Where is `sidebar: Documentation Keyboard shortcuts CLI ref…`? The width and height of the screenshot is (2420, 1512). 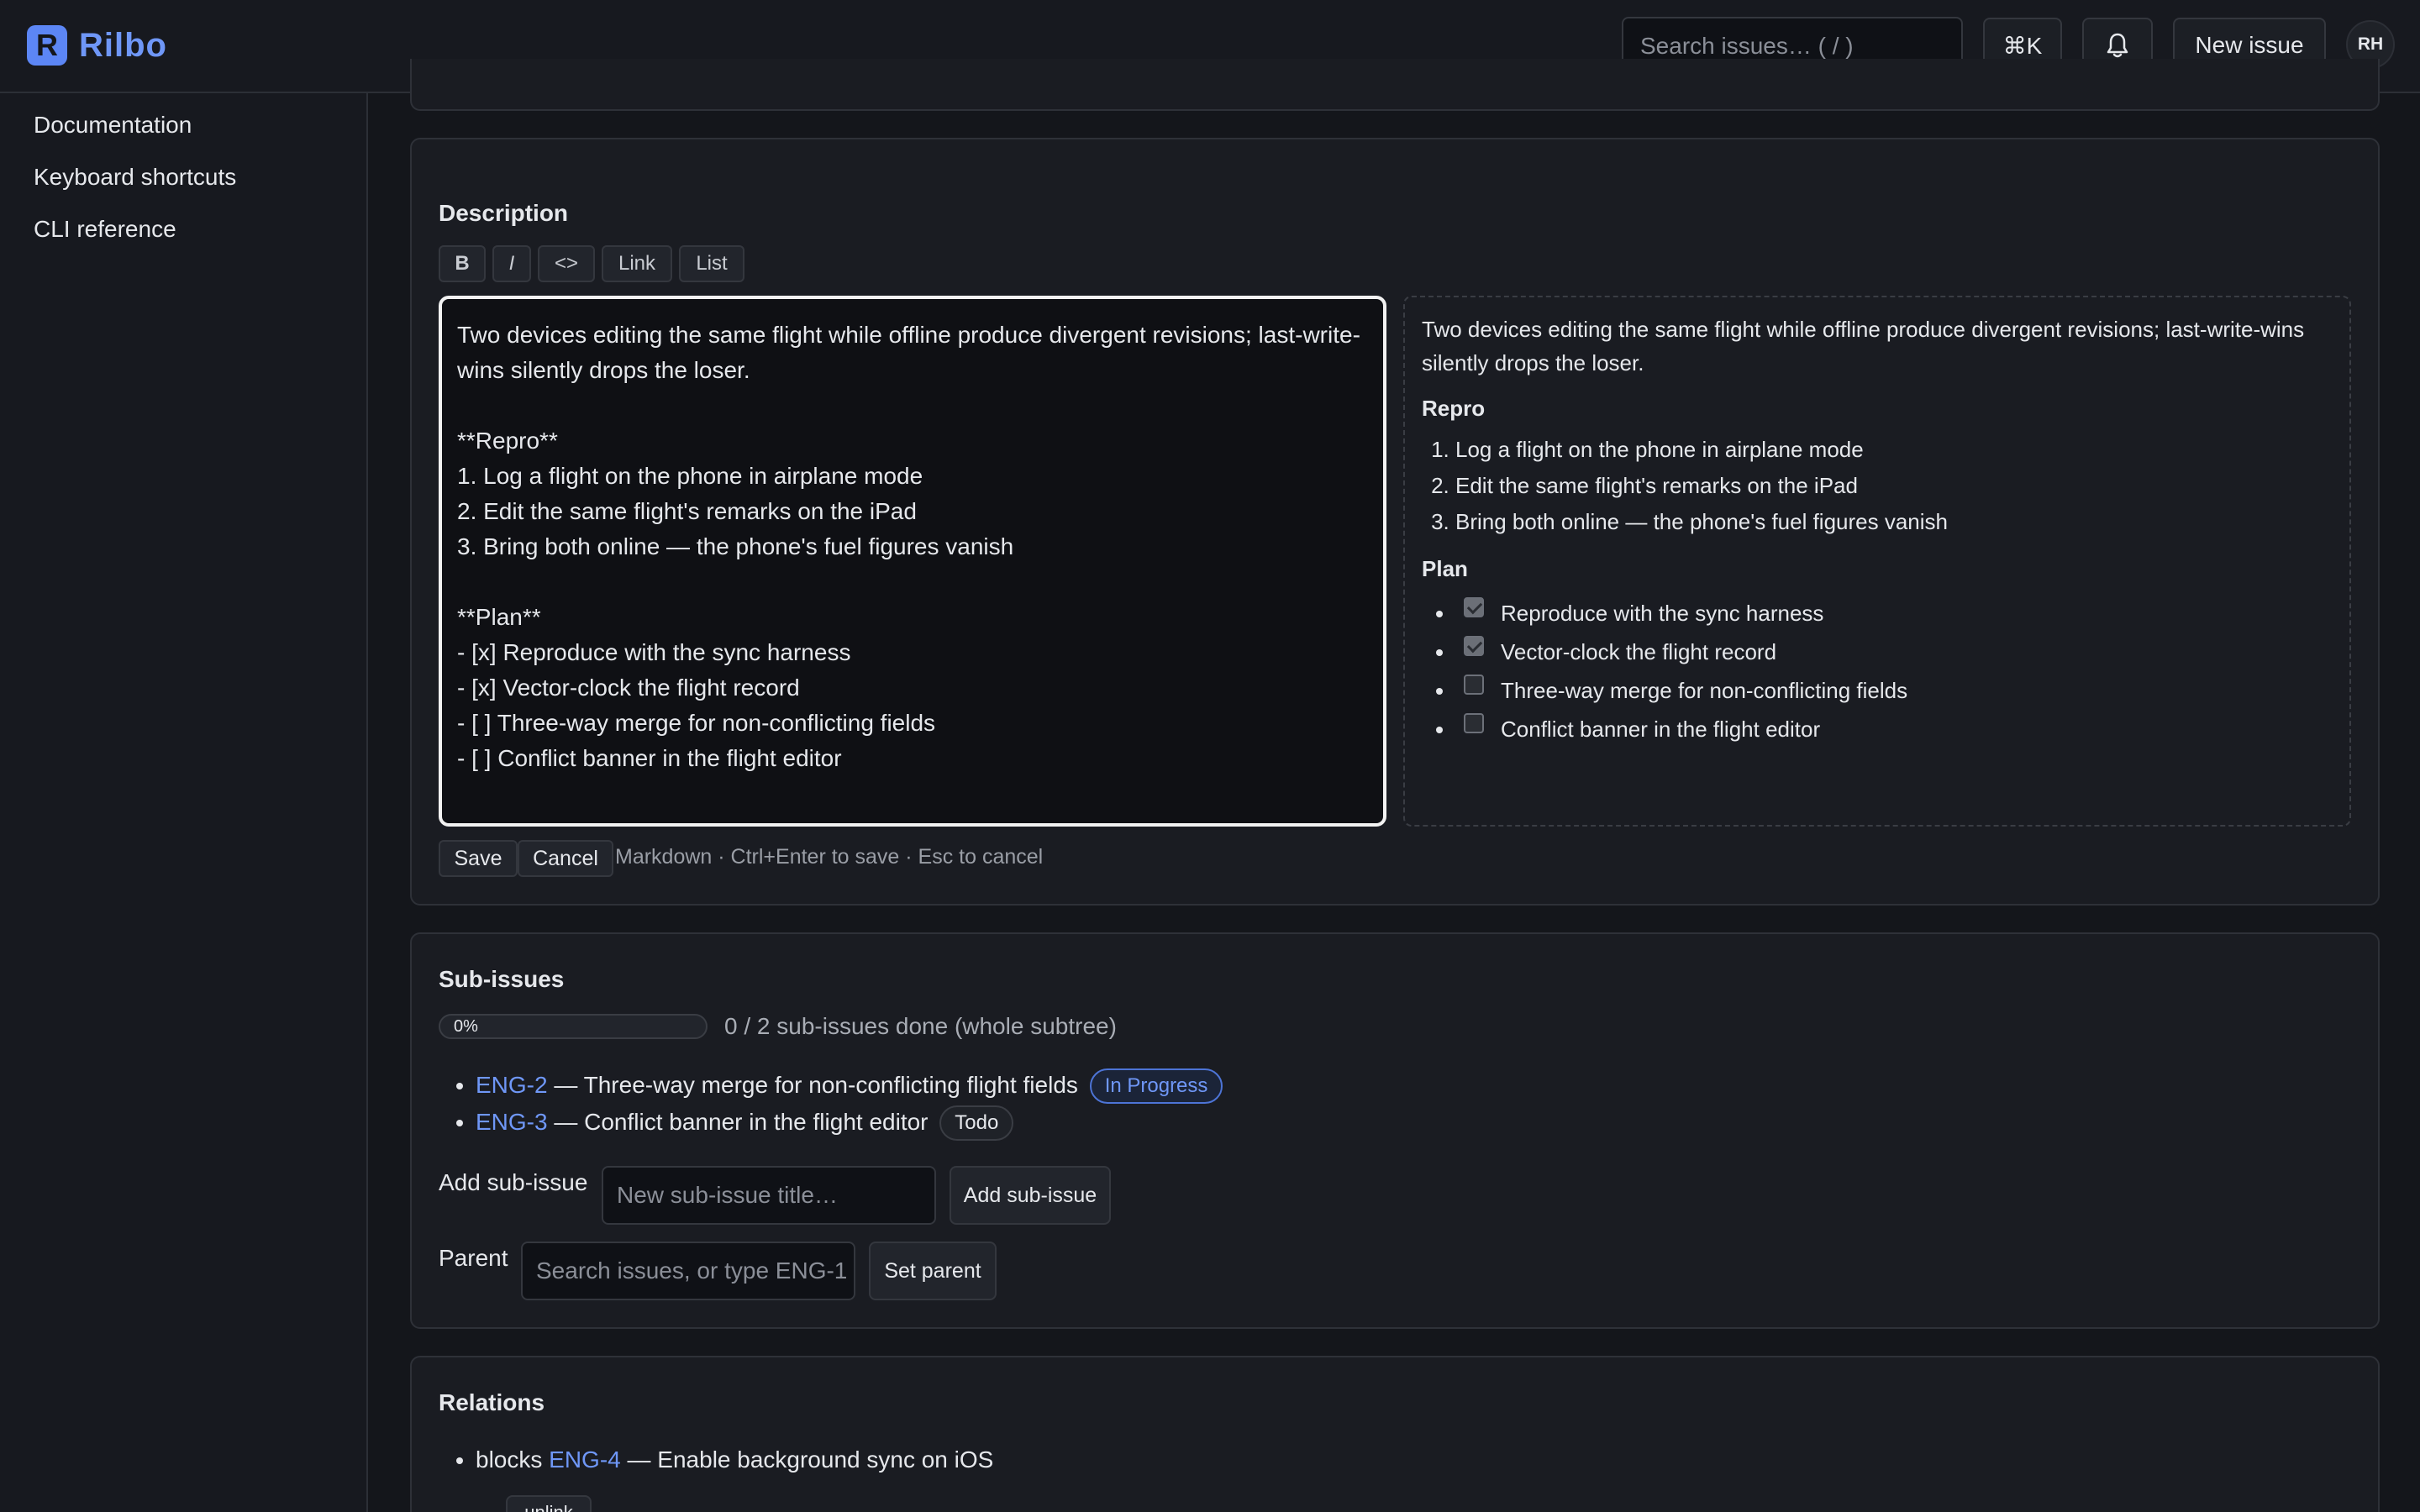
sidebar: Documentation Keyboard shortcuts CLI ref… is located at coordinates (184, 802).